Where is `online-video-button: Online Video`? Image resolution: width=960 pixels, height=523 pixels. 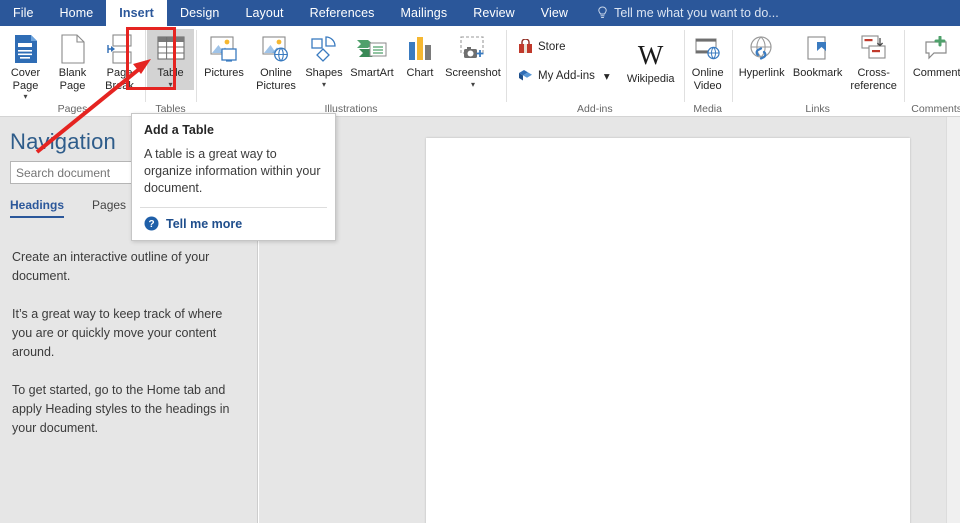
online-video-button: Online Video is located at coordinates (708, 61).